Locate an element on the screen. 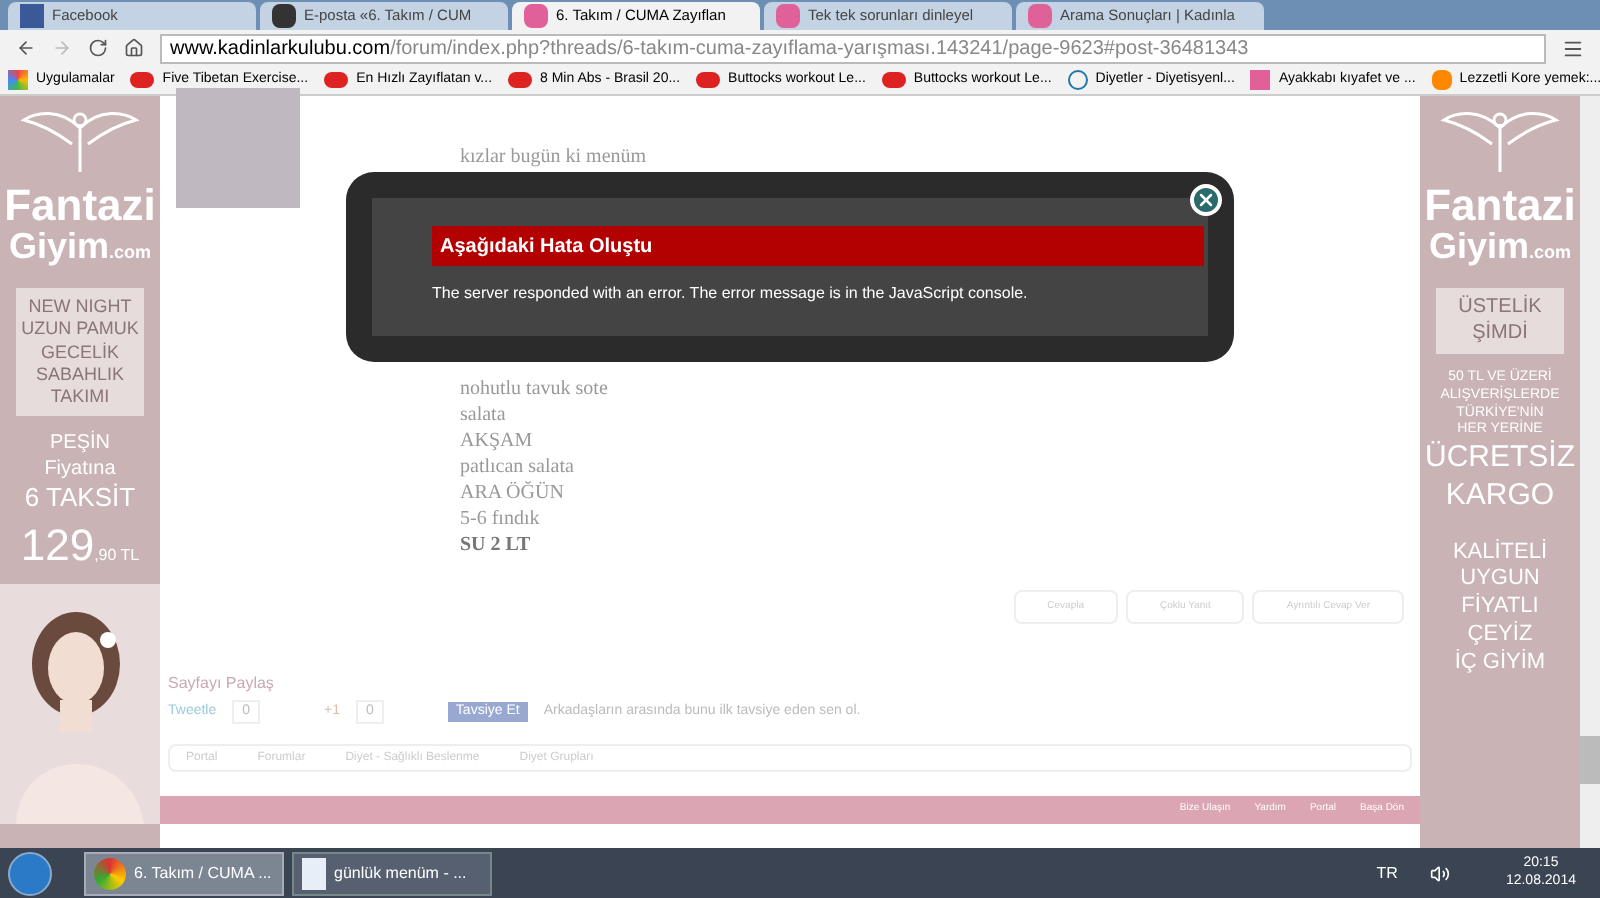  close-icon is located at coordinates (1206, 200).